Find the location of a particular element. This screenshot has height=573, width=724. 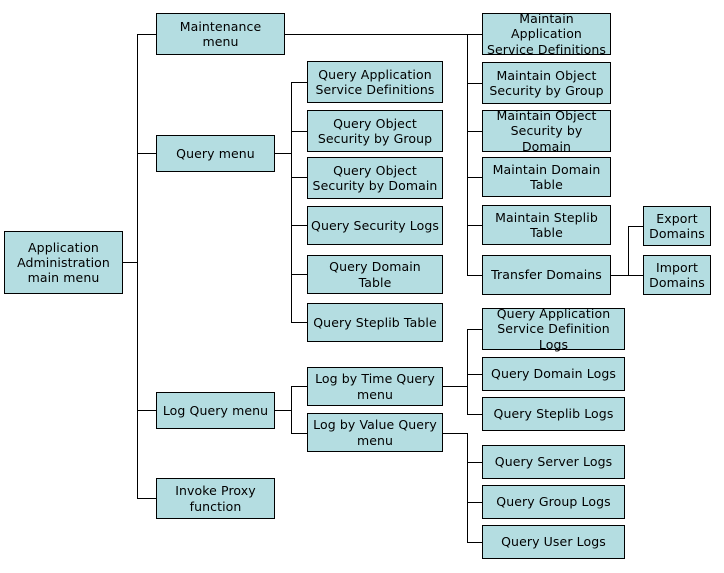

node-label: Log by Value Query menu is located at coordinates (375, 432).